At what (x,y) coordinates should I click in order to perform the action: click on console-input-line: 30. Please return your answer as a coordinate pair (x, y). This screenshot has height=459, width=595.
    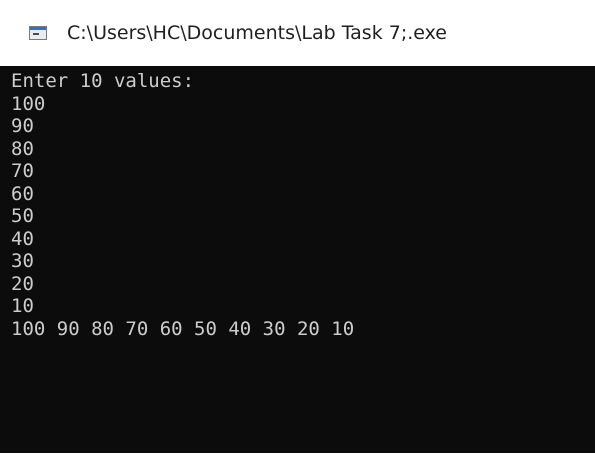
    Looking at the image, I should click on (22, 261).